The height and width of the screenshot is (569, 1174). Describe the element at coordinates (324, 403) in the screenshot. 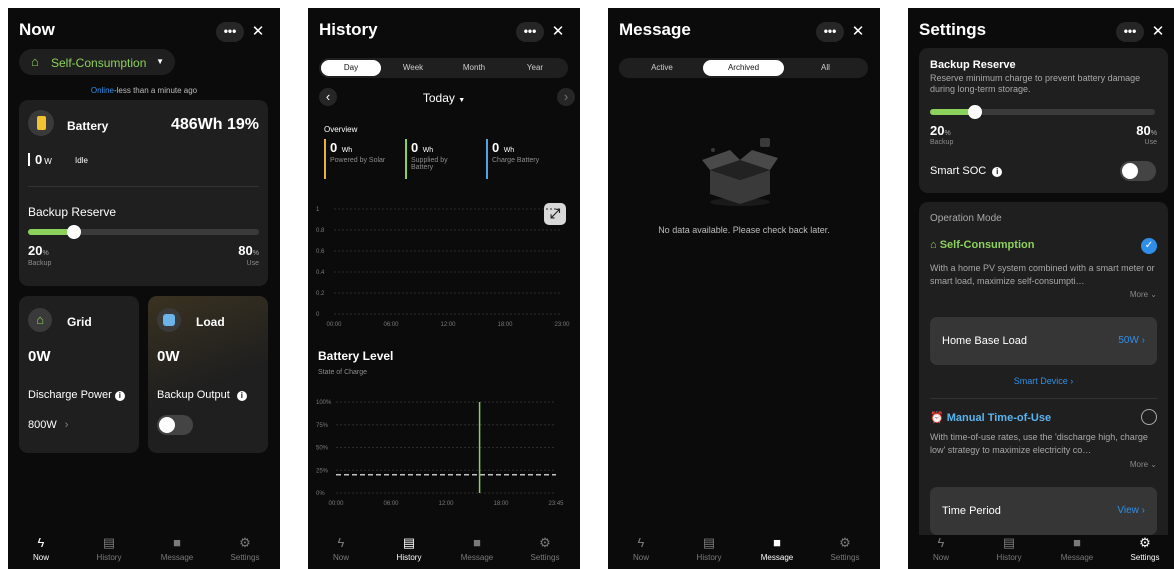

I see `y-tick-label: 100%` at that location.